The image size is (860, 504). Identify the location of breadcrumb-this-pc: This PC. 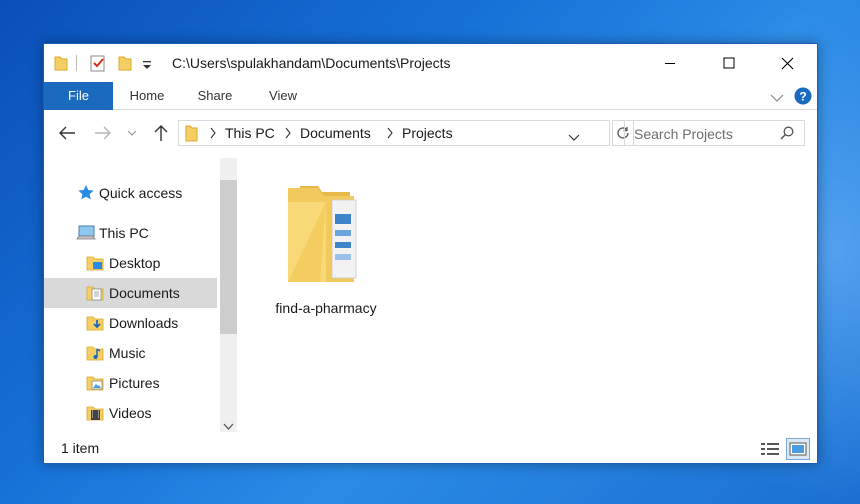
(250, 133).